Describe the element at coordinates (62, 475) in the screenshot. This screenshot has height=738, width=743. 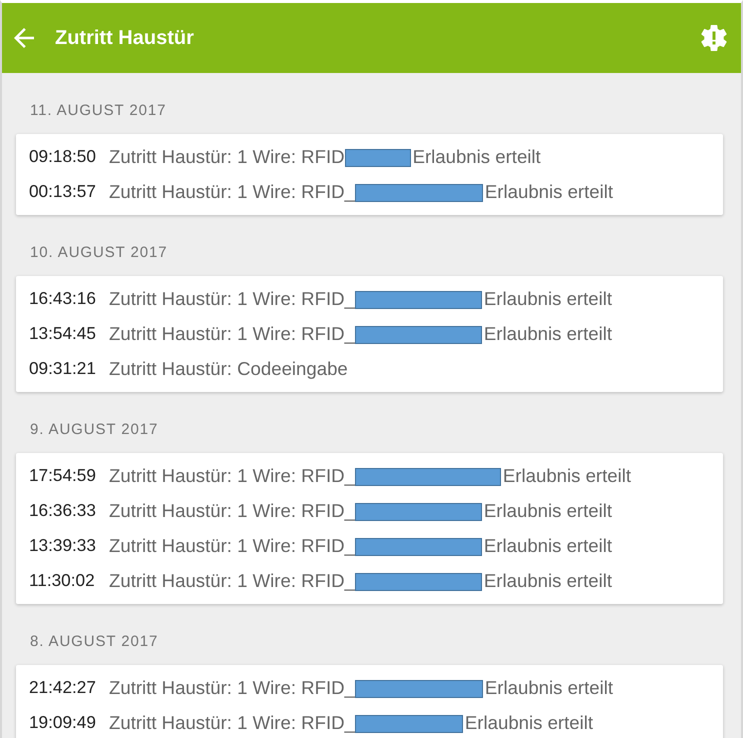
I see `entry-time: 17:54:59` at that location.